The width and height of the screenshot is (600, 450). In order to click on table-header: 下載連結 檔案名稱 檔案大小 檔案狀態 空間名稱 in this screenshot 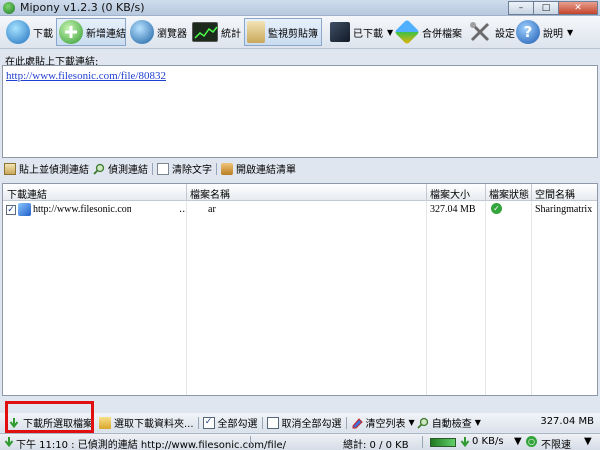, I will do `click(300, 192)`.